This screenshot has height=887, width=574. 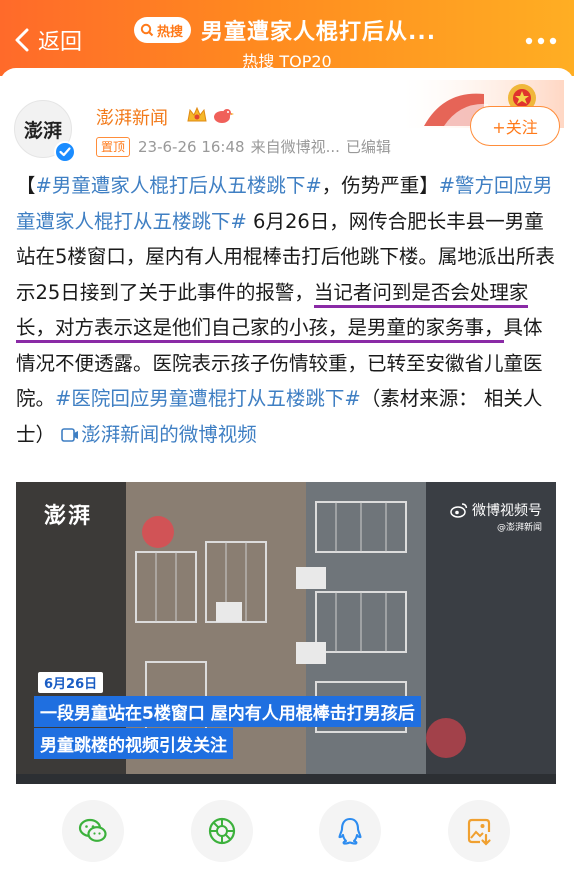 What do you see at coordinates (71, 682) in the screenshot?
I see `video-date-tag: 6月26日` at bounding box center [71, 682].